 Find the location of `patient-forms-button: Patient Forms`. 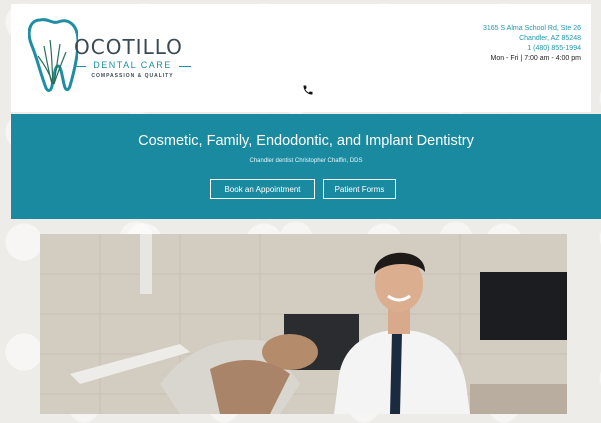

patient-forms-button: Patient Forms is located at coordinates (359, 189).